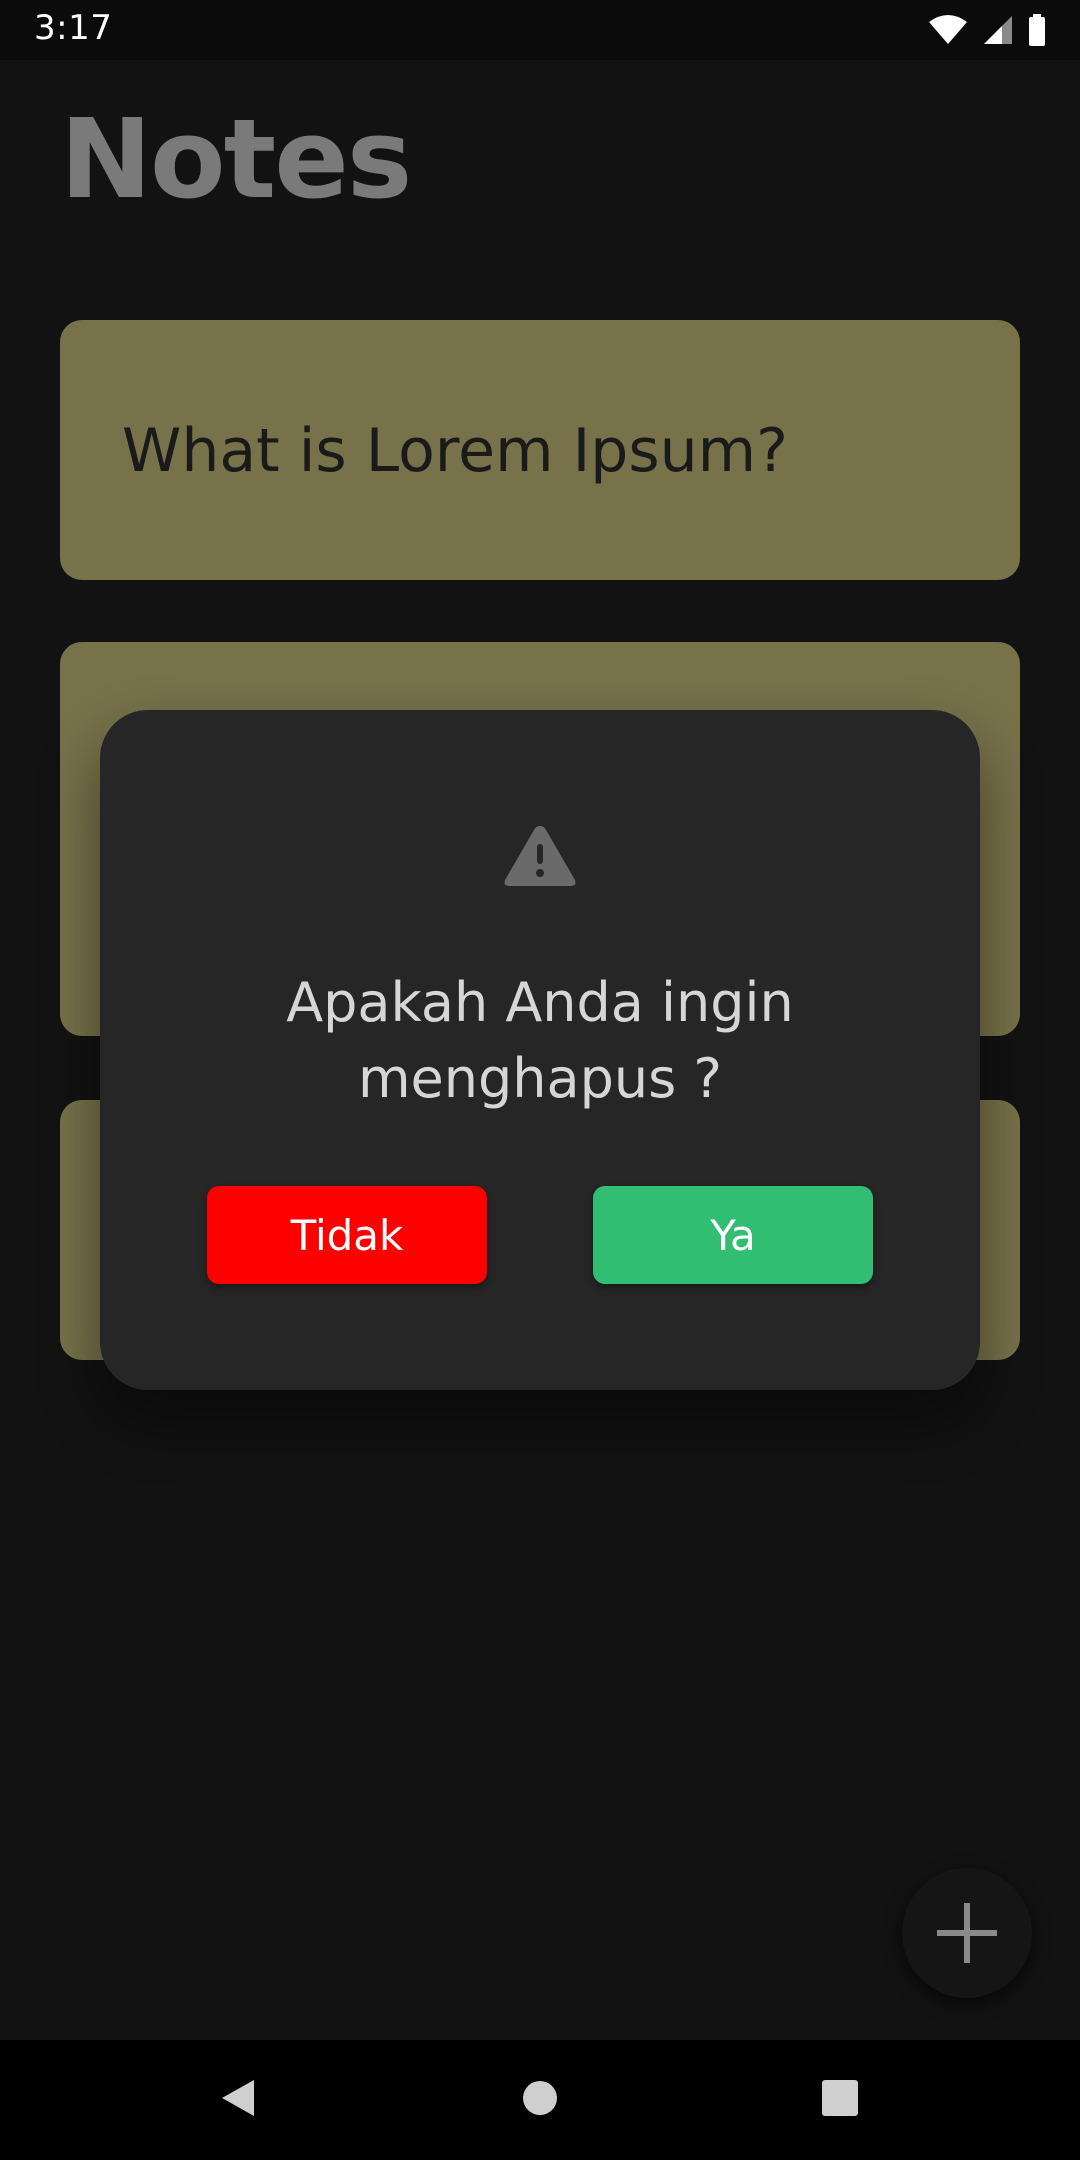  Describe the element at coordinates (540, 858) in the screenshot. I see `warning-icon` at that location.